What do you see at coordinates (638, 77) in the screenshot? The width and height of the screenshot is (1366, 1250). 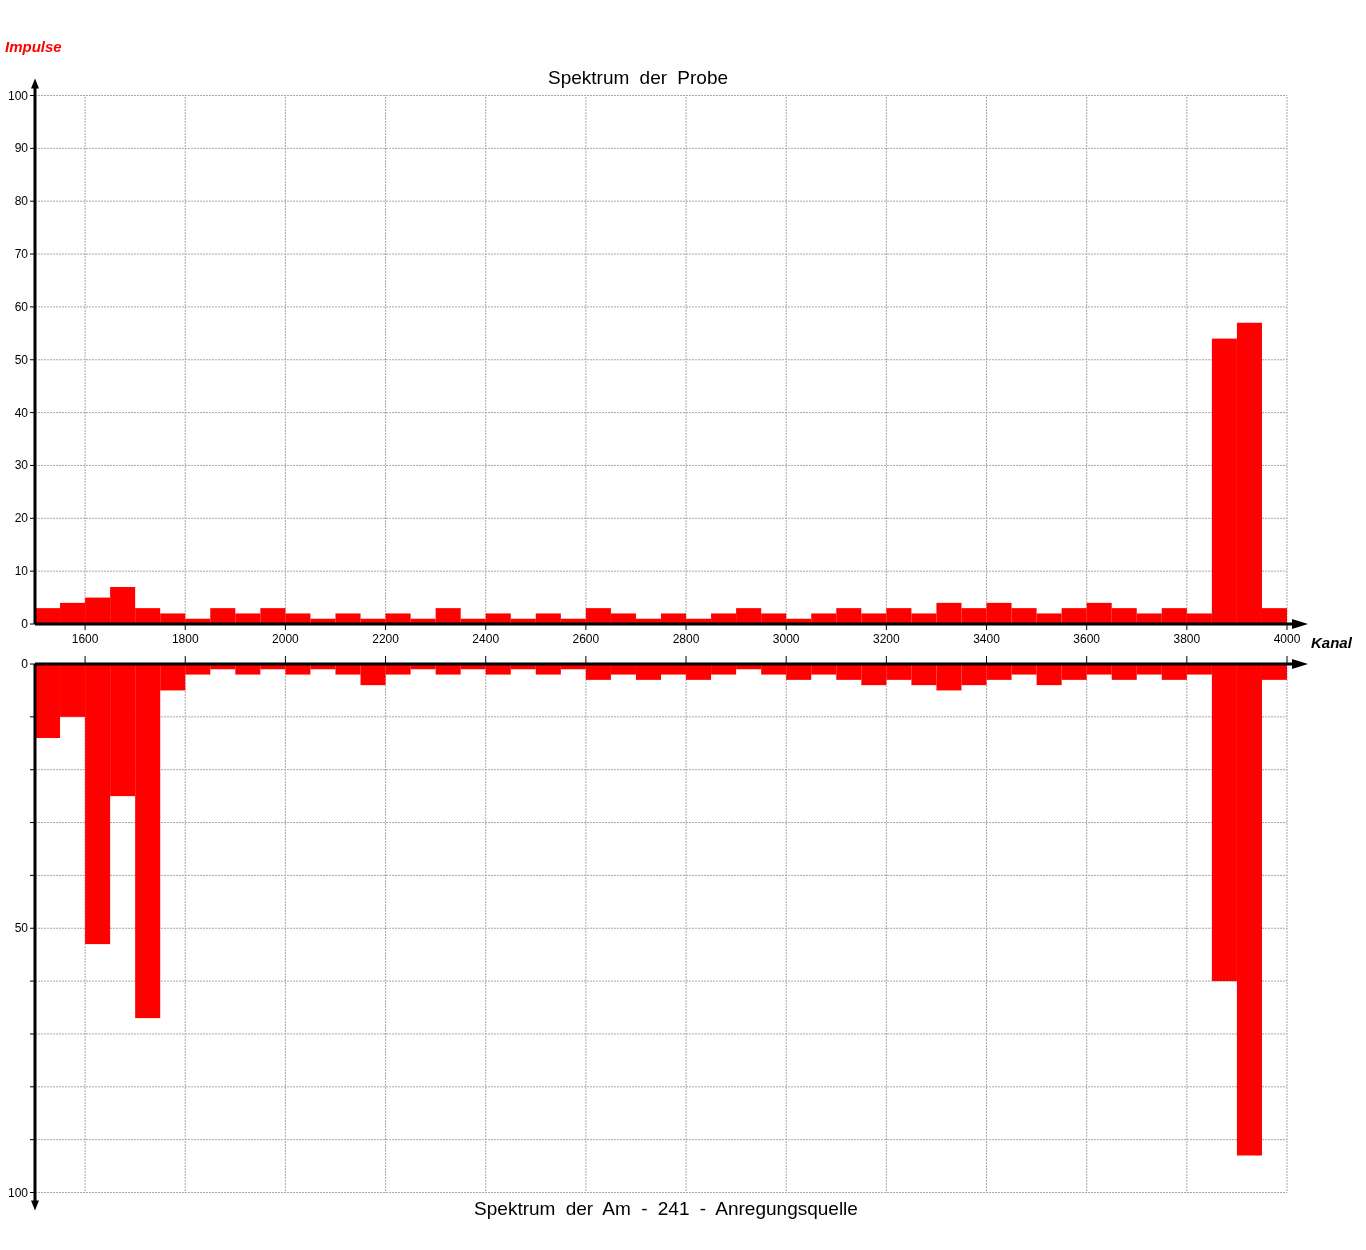 I see `chart-title: Spektrum der Probe` at bounding box center [638, 77].